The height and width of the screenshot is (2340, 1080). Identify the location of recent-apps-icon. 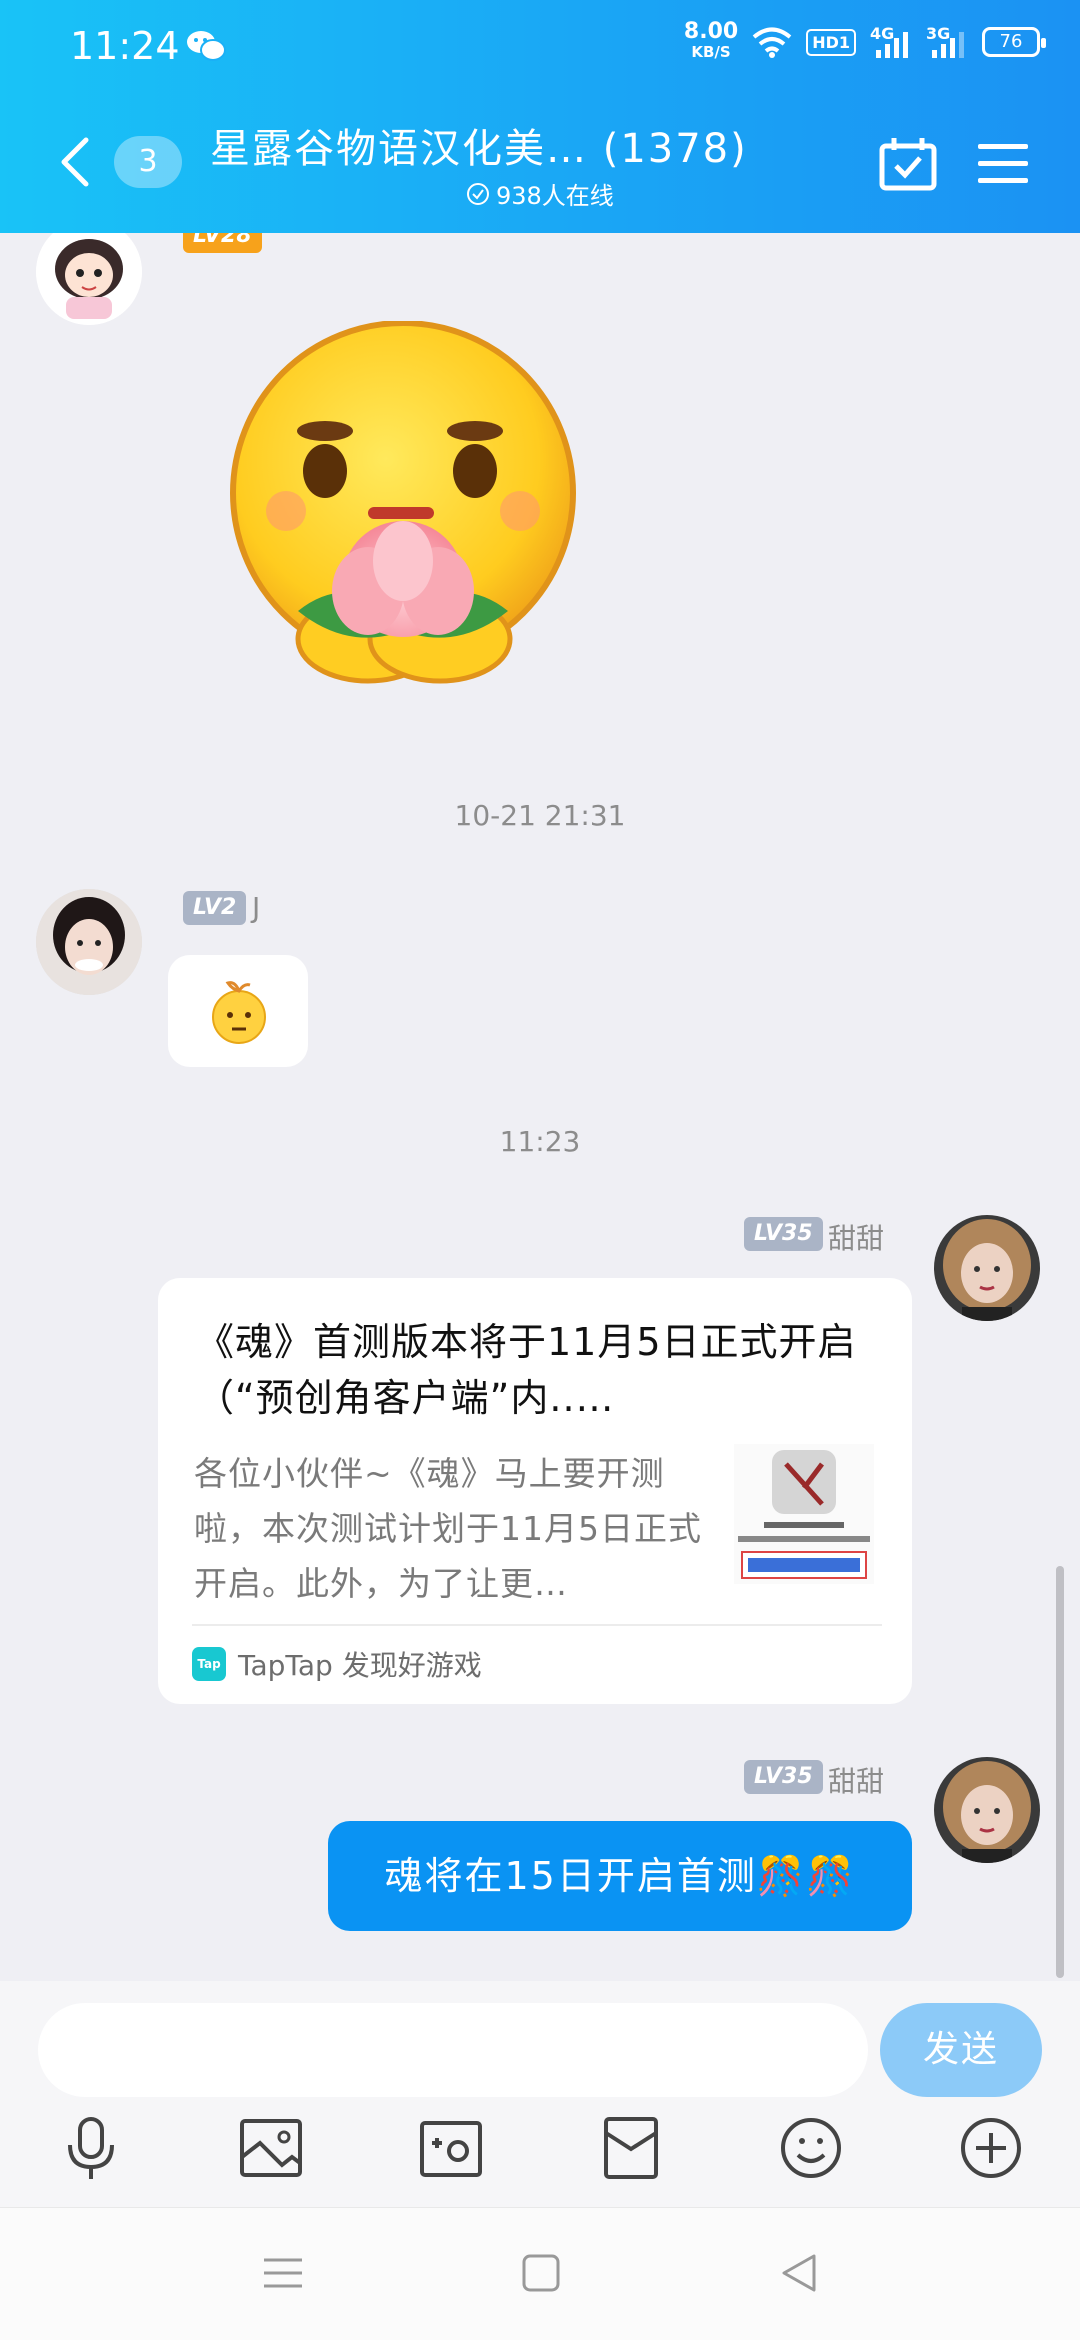
(283, 2273).